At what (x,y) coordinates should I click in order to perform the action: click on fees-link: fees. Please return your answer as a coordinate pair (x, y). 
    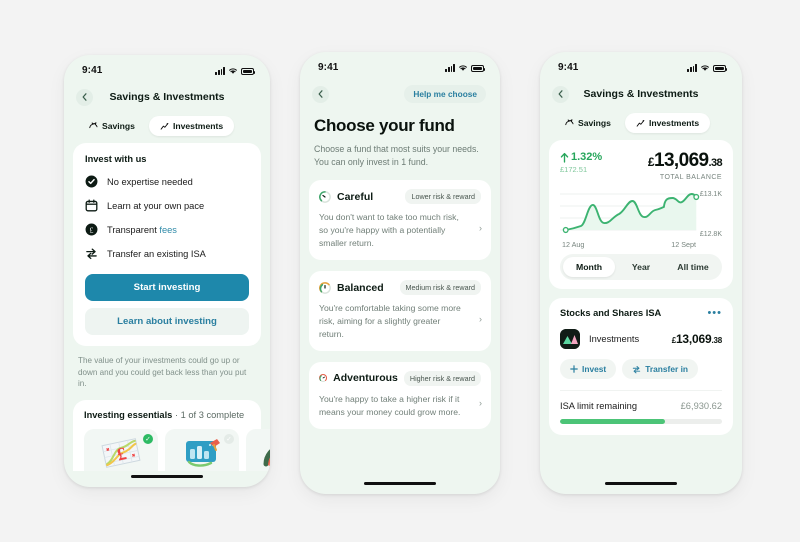
    Looking at the image, I should click on (168, 230).